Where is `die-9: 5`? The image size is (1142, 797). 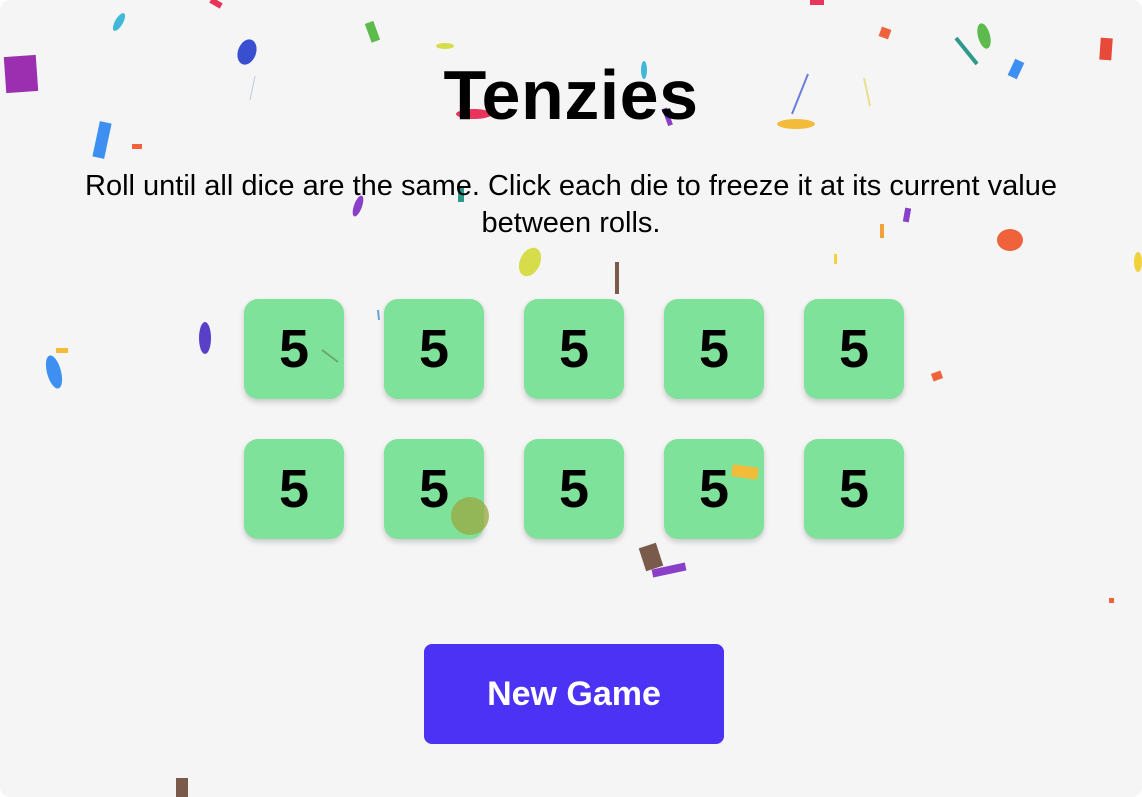
die-9: 5 is located at coordinates (714, 489).